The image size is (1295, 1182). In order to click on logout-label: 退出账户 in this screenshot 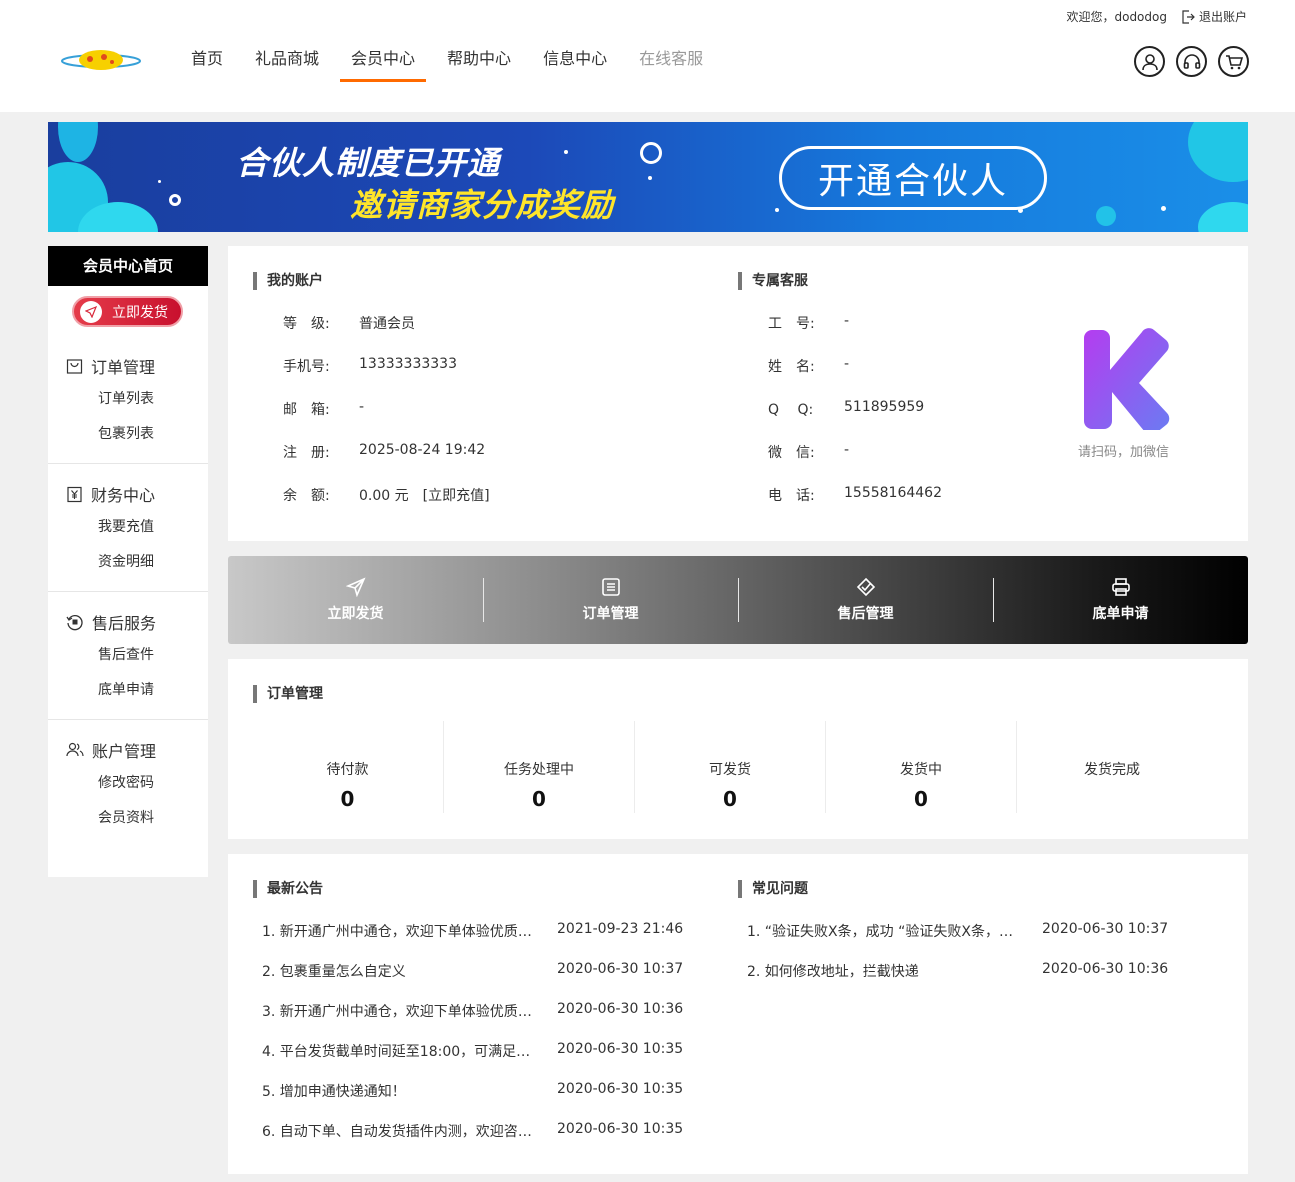, I will do `click(1222, 17)`.